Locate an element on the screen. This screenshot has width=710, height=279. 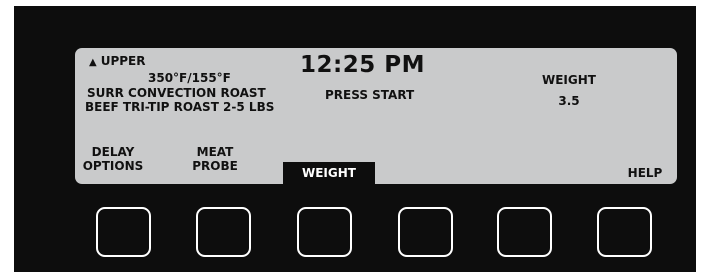
oven-indicator: ▲ UPPER is located at coordinates (117, 62).